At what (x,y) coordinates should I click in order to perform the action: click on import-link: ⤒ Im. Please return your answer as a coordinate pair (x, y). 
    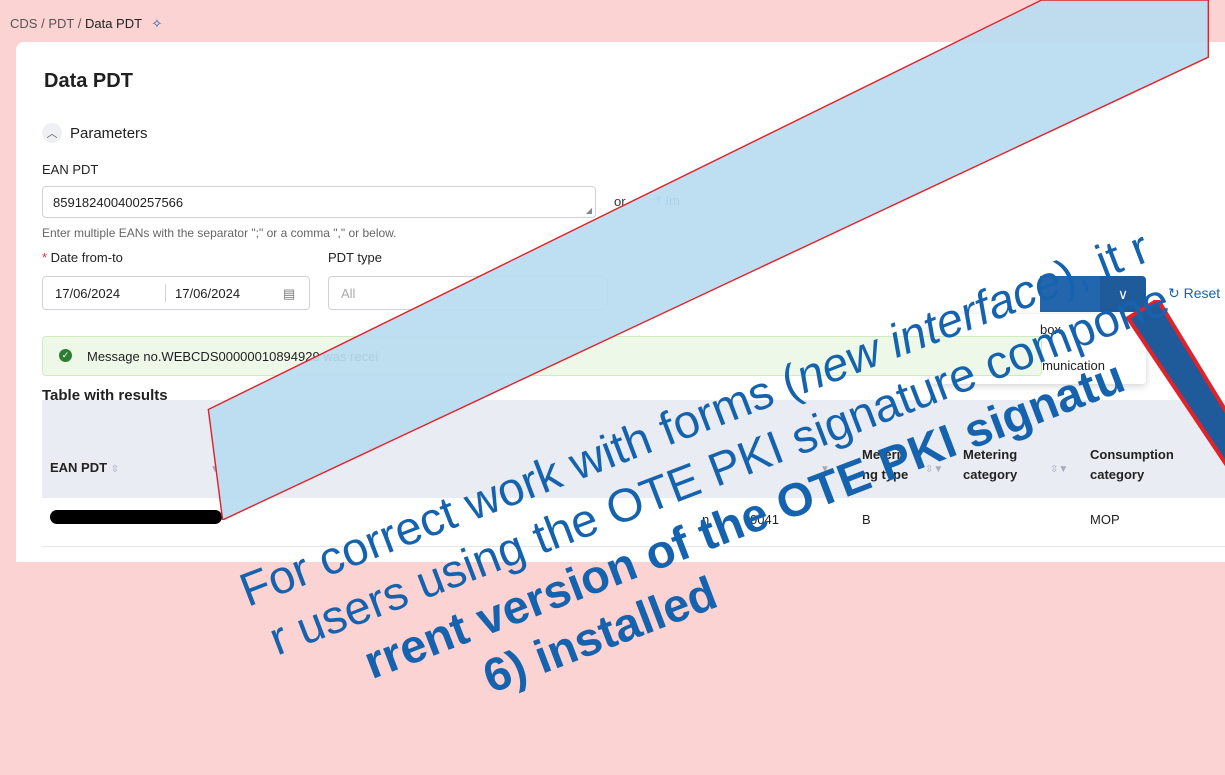
    Looking at the image, I should click on (668, 201).